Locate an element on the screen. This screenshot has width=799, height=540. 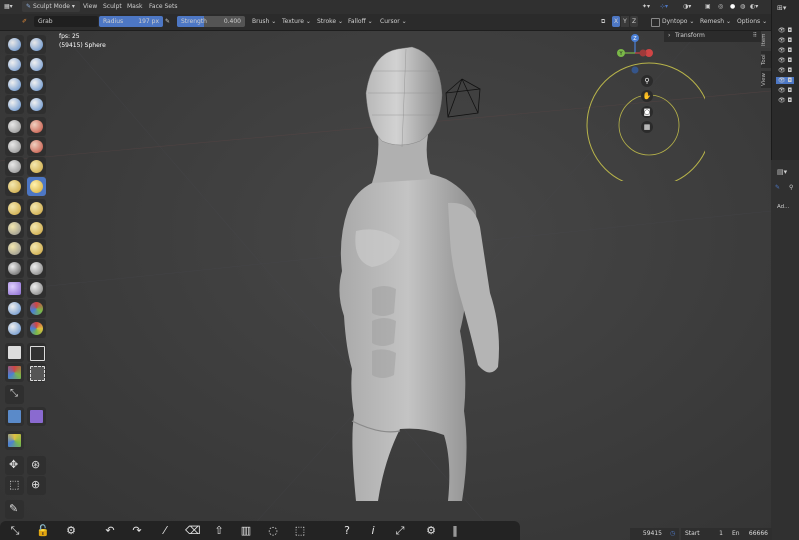
gizmo-toggle-icon: ⊹▾ is located at coordinates (664, 6).